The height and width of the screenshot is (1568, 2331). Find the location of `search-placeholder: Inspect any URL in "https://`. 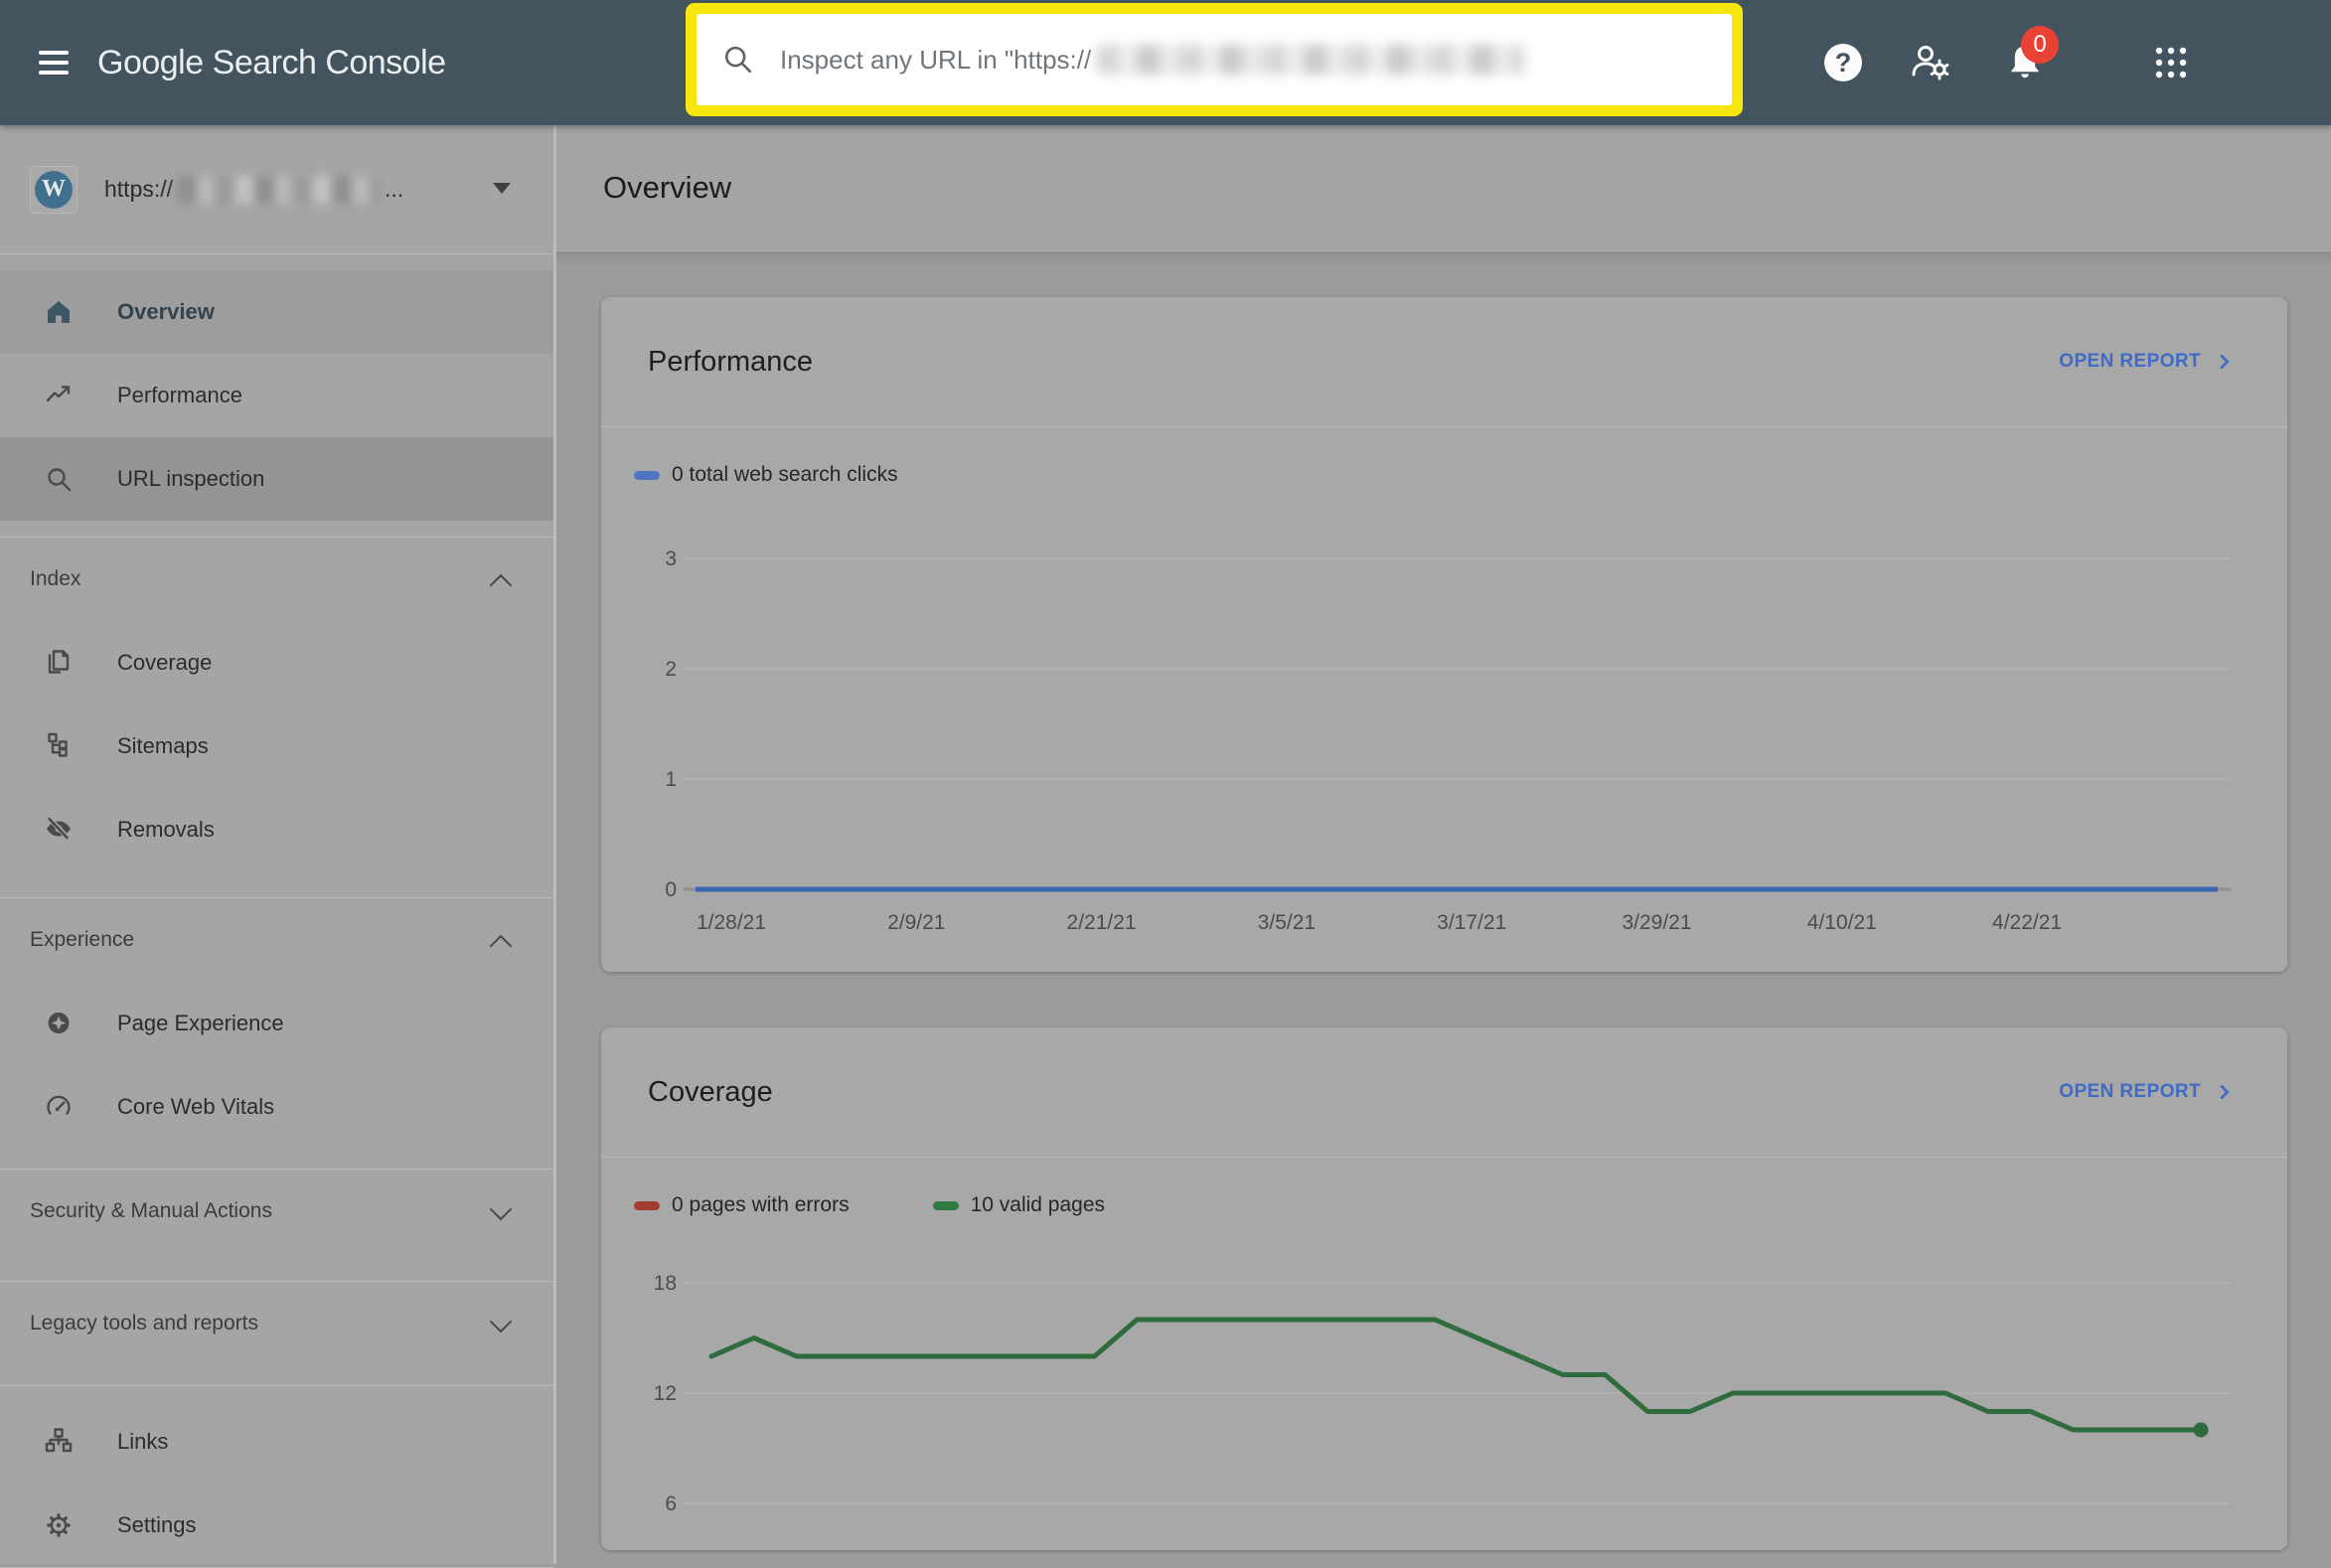

search-placeholder: Inspect any URL in "https:// is located at coordinates (936, 60).